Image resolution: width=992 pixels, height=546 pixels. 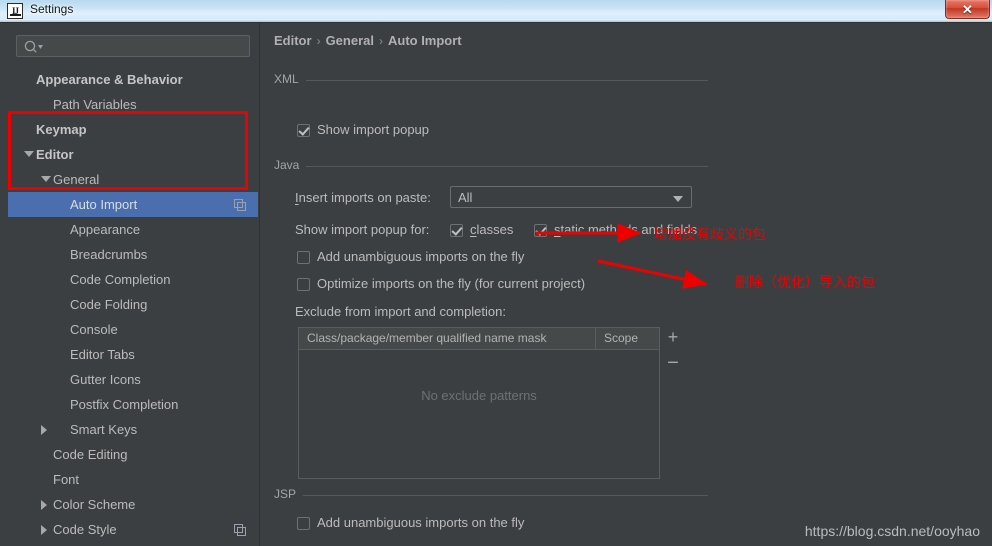 What do you see at coordinates (133, 154) in the screenshot?
I see `sidebar-item-editor: Editor` at bounding box center [133, 154].